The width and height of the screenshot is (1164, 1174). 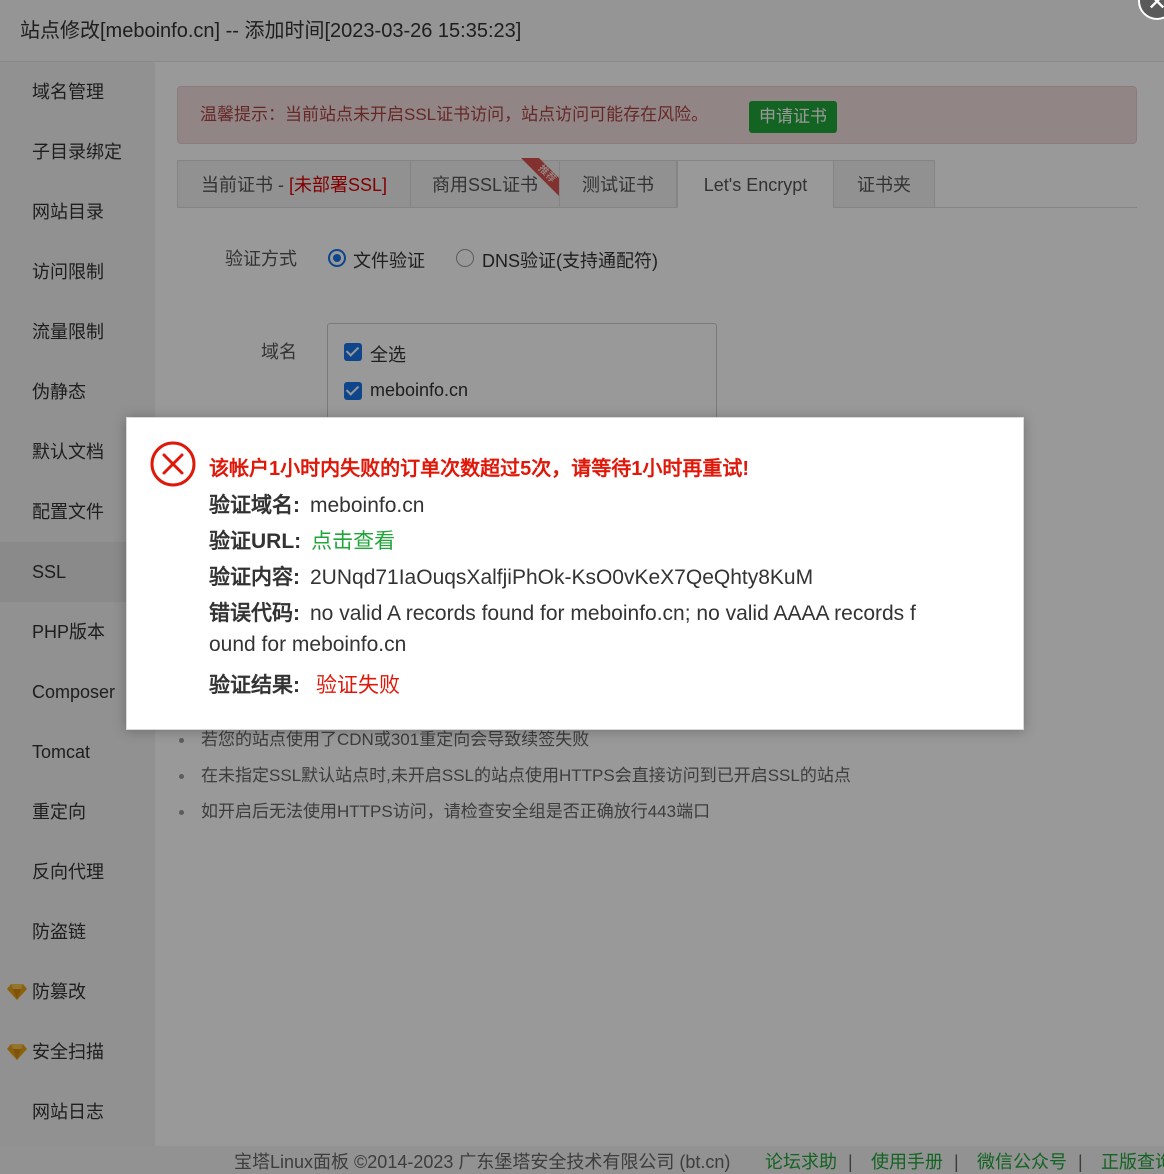 I want to click on verify-result-value: 验证失败, so click(x=358, y=685).